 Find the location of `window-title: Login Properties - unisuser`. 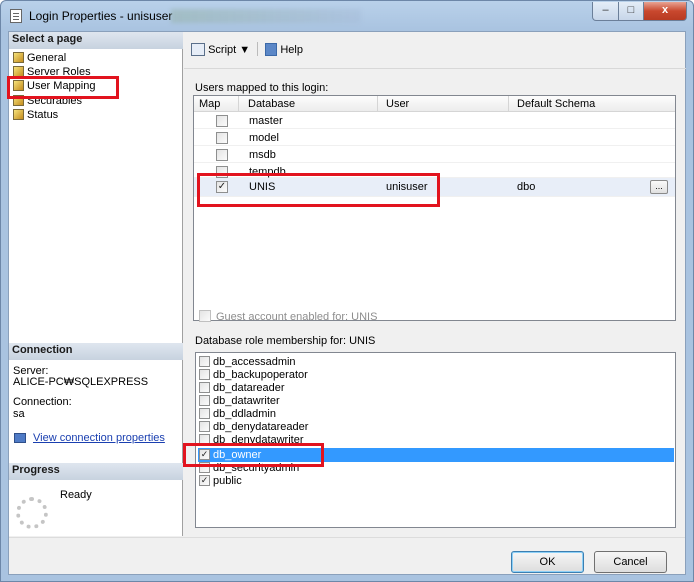

window-title: Login Properties - unisuser is located at coordinates (101, 16).